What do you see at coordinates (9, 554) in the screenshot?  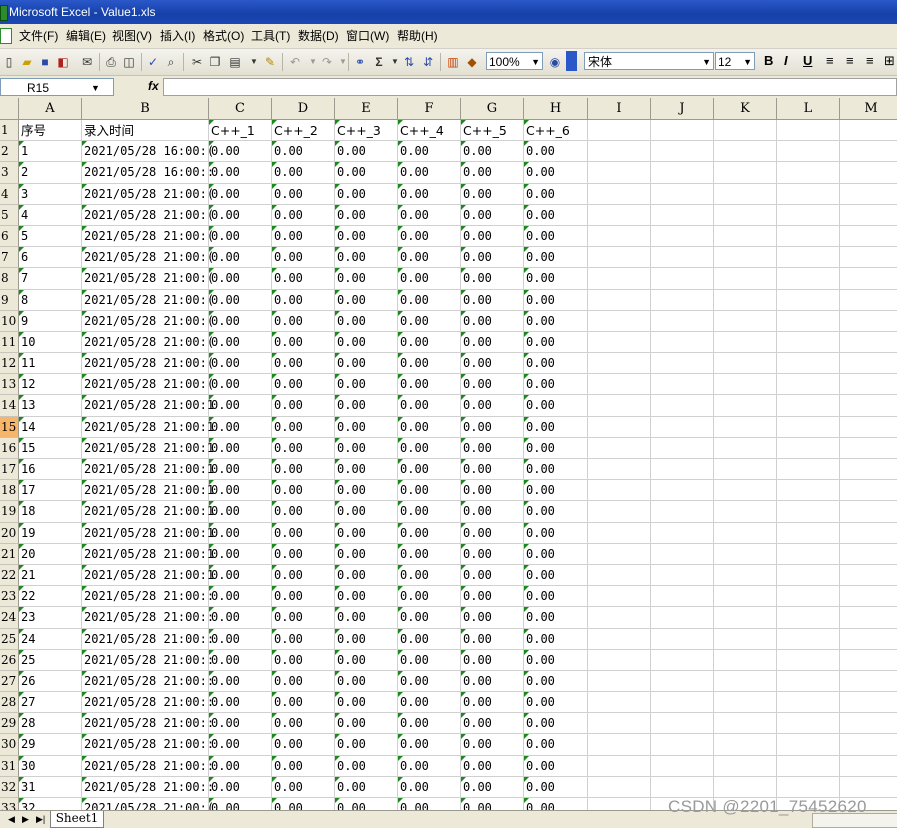 I see `row-header: 21` at bounding box center [9, 554].